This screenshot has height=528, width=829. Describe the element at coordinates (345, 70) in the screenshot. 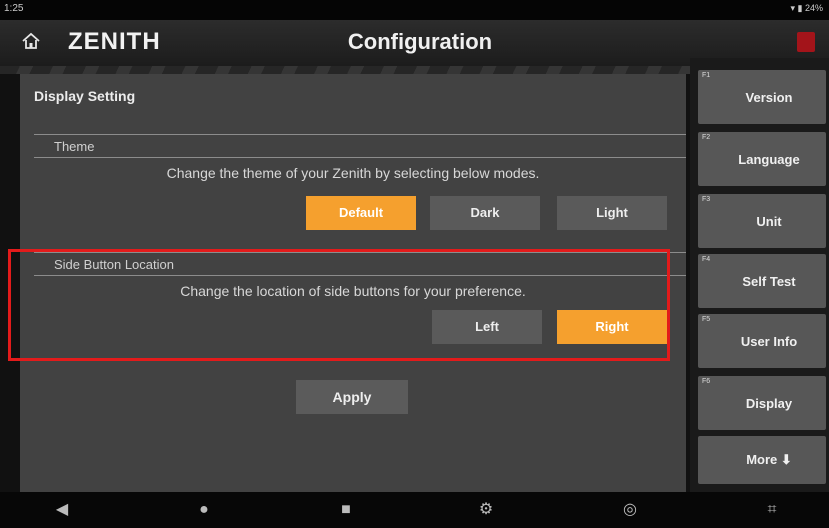

I see `header-decoration` at that location.